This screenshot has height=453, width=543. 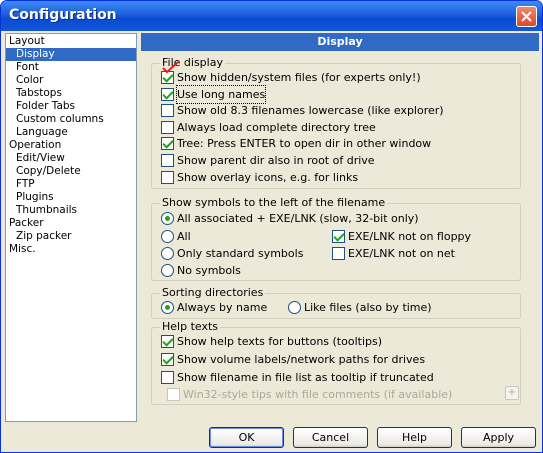 I want to click on option-label: All, so click(x=184, y=236).